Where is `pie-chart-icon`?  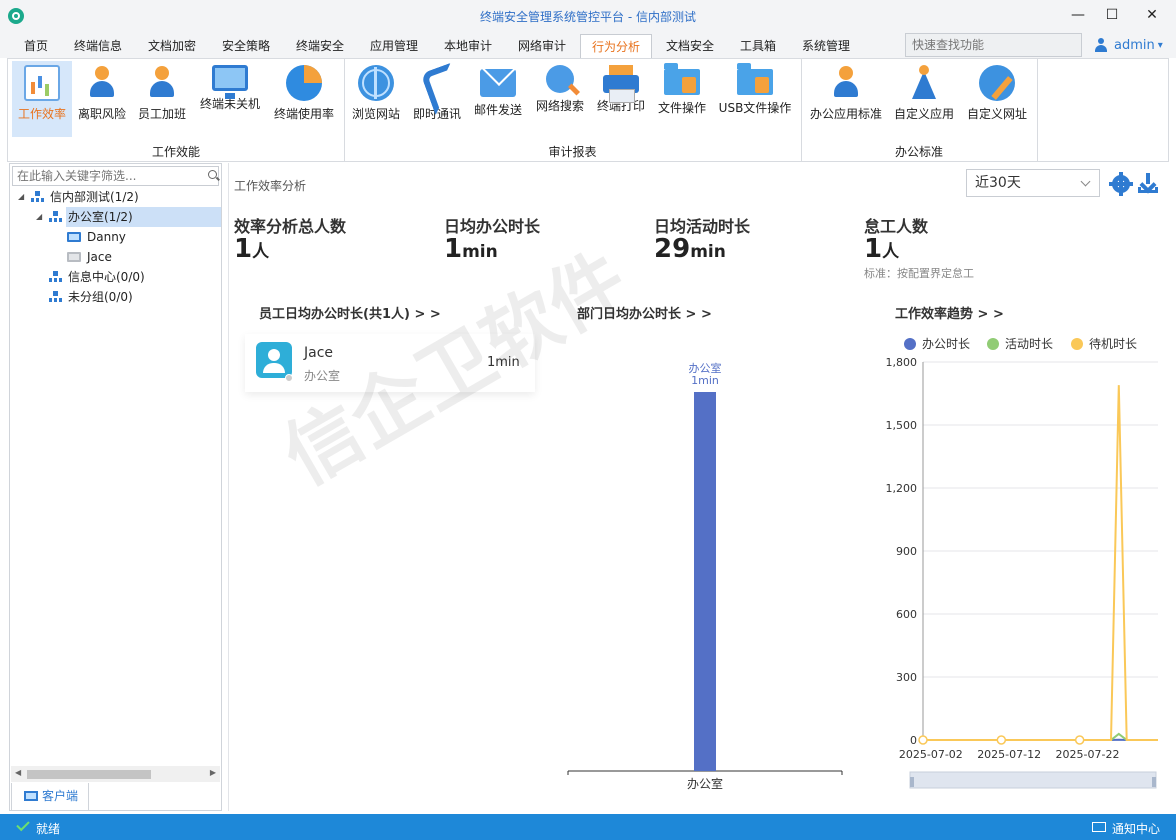 pie-chart-icon is located at coordinates (304, 83).